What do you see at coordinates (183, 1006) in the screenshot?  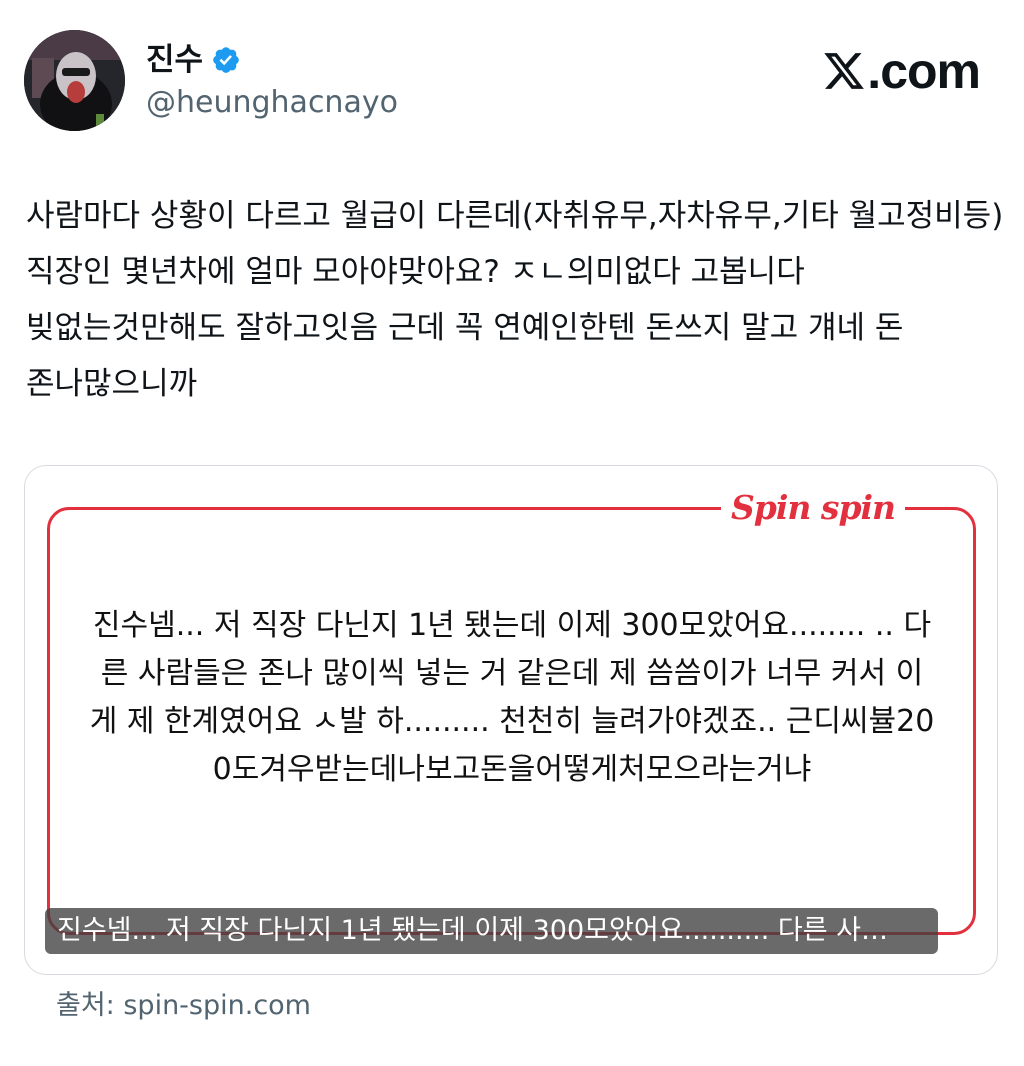 I see `source-link: 출처: spin-spin.com` at bounding box center [183, 1006].